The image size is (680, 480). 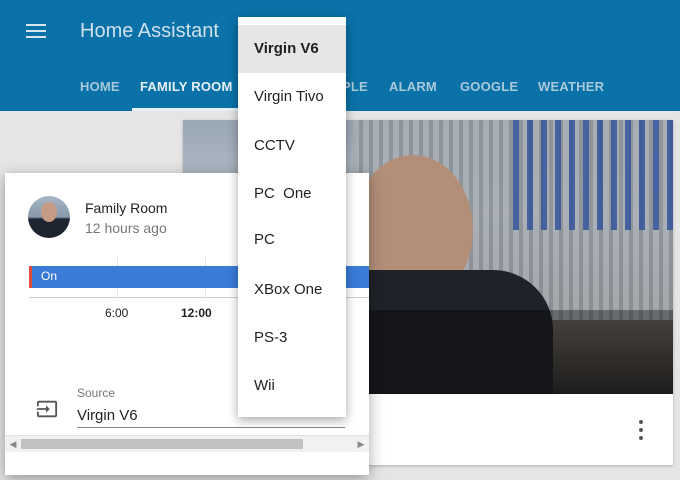 What do you see at coordinates (571, 89) in the screenshot?
I see `tab-weather: WEATHER` at bounding box center [571, 89].